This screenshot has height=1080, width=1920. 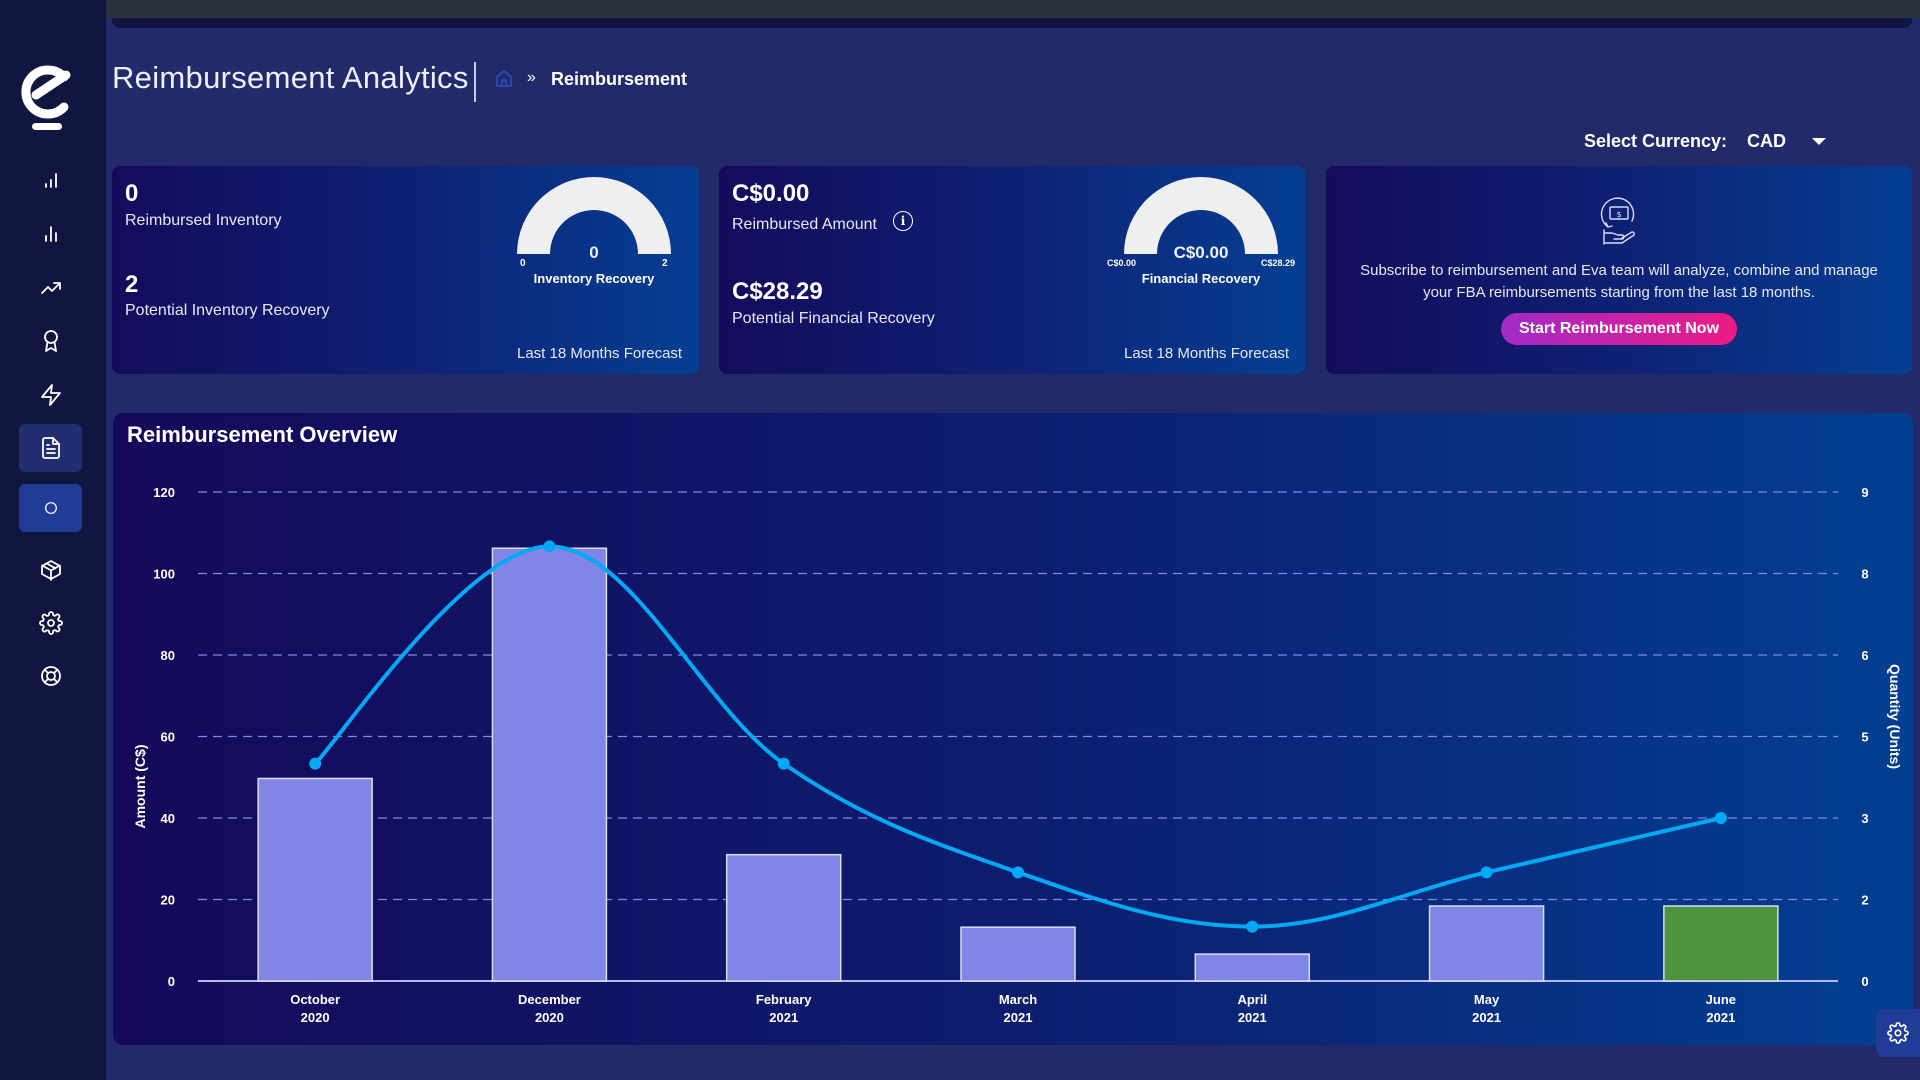 I want to click on sidebar-item-automation, so click(x=50, y=395).